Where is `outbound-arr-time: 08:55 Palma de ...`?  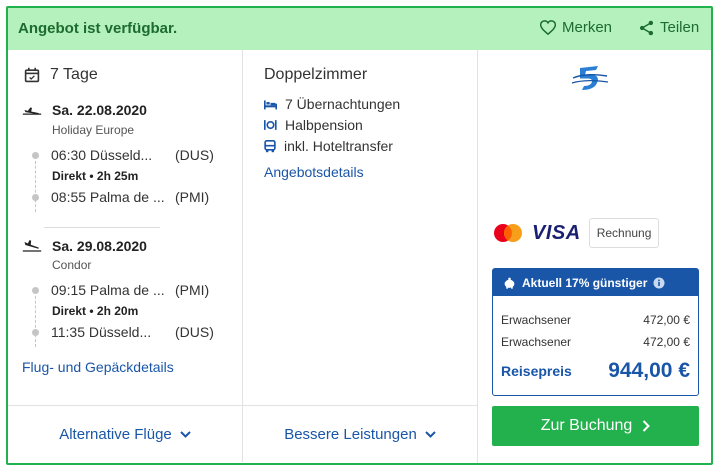
outbound-arr-time: 08:55 Palma de ... is located at coordinates (108, 197).